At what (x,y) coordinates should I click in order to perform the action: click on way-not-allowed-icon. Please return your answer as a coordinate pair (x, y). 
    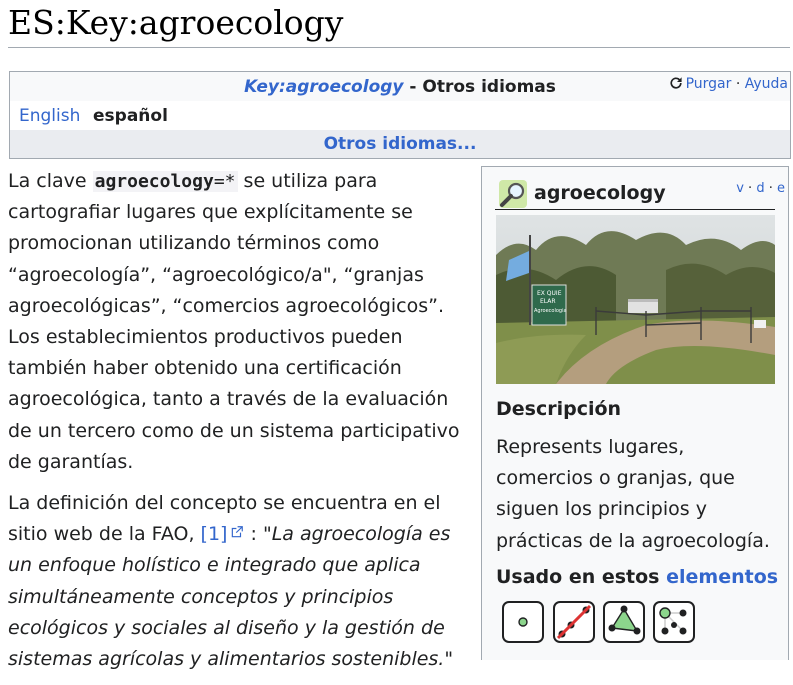
    Looking at the image, I should click on (574, 622).